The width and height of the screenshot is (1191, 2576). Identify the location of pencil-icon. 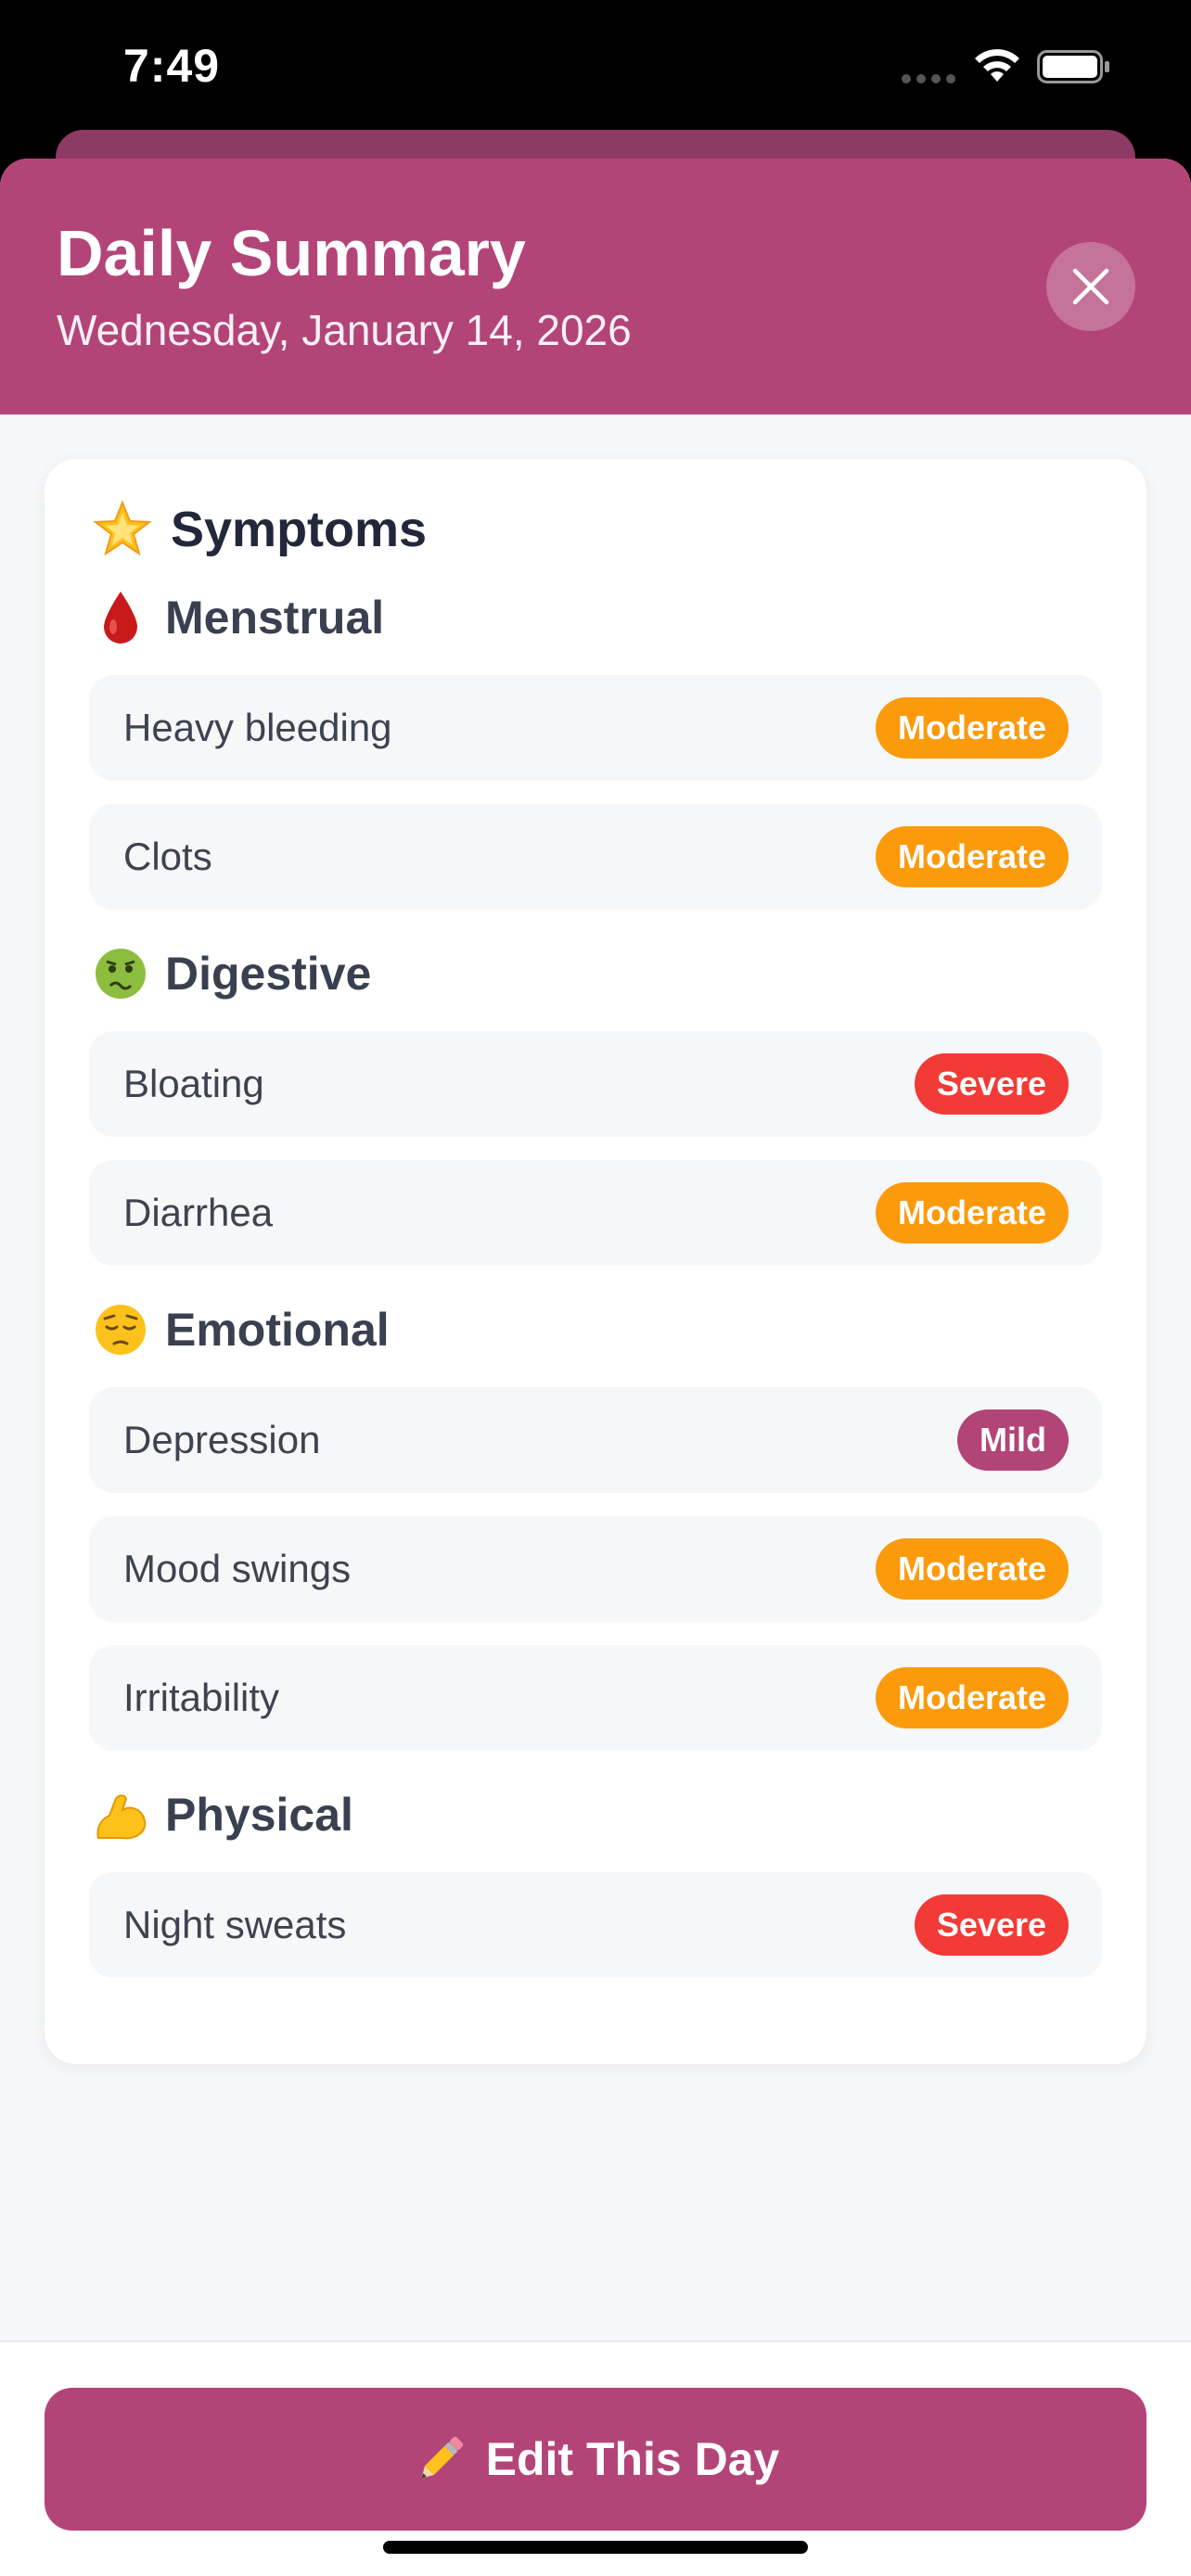
(442, 2458).